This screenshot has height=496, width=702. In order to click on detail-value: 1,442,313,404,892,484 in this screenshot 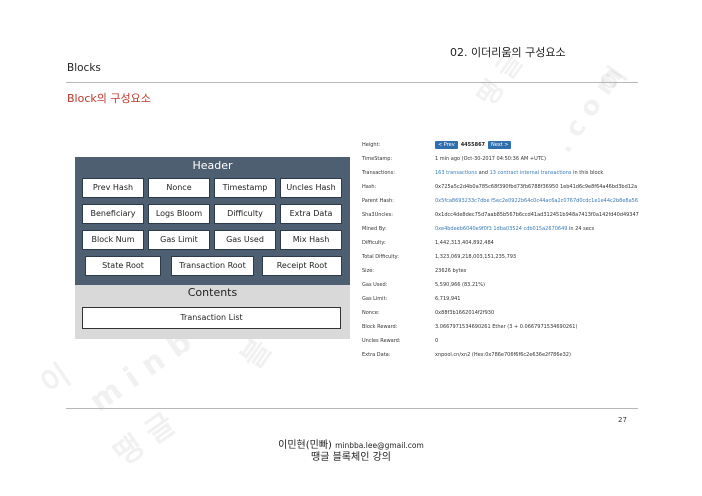, I will do `click(464, 243)`.